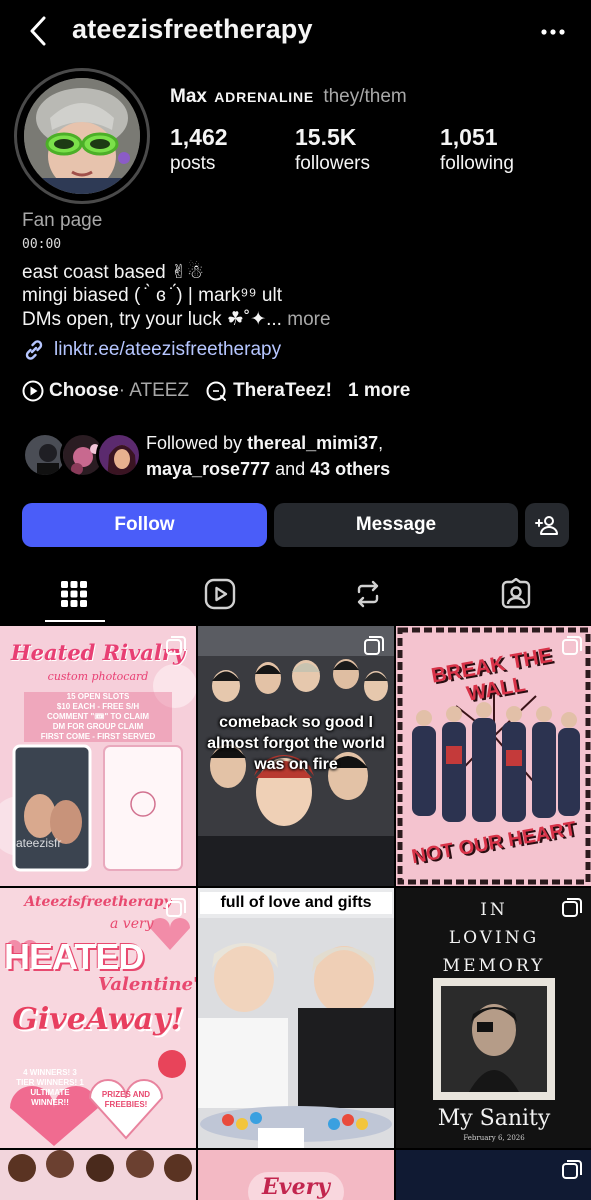 This screenshot has height=1200, width=591. Describe the element at coordinates (98, 676) in the screenshot. I see `post-1-subtitle: custom photocard` at that location.